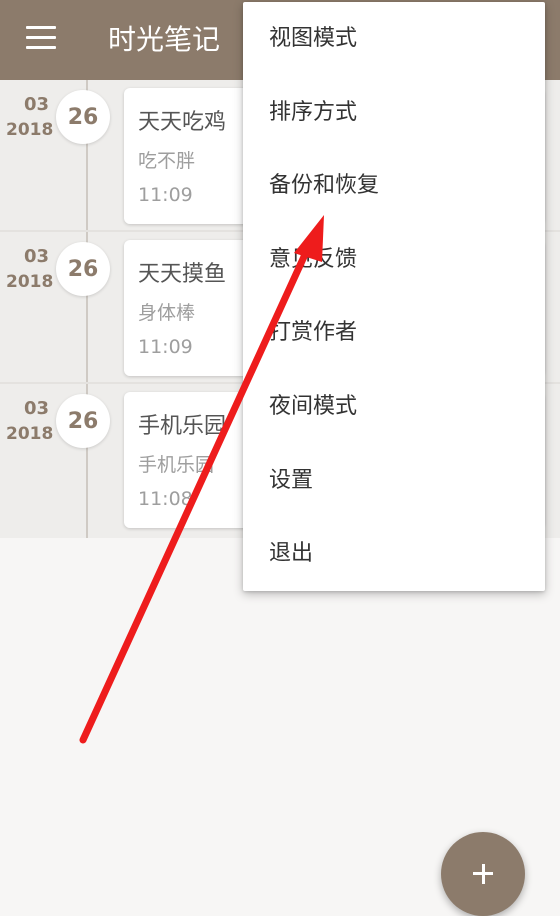  What do you see at coordinates (167, 313) in the screenshot?
I see `note-subtitle: 身体棒` at bounding box center [167, 313].